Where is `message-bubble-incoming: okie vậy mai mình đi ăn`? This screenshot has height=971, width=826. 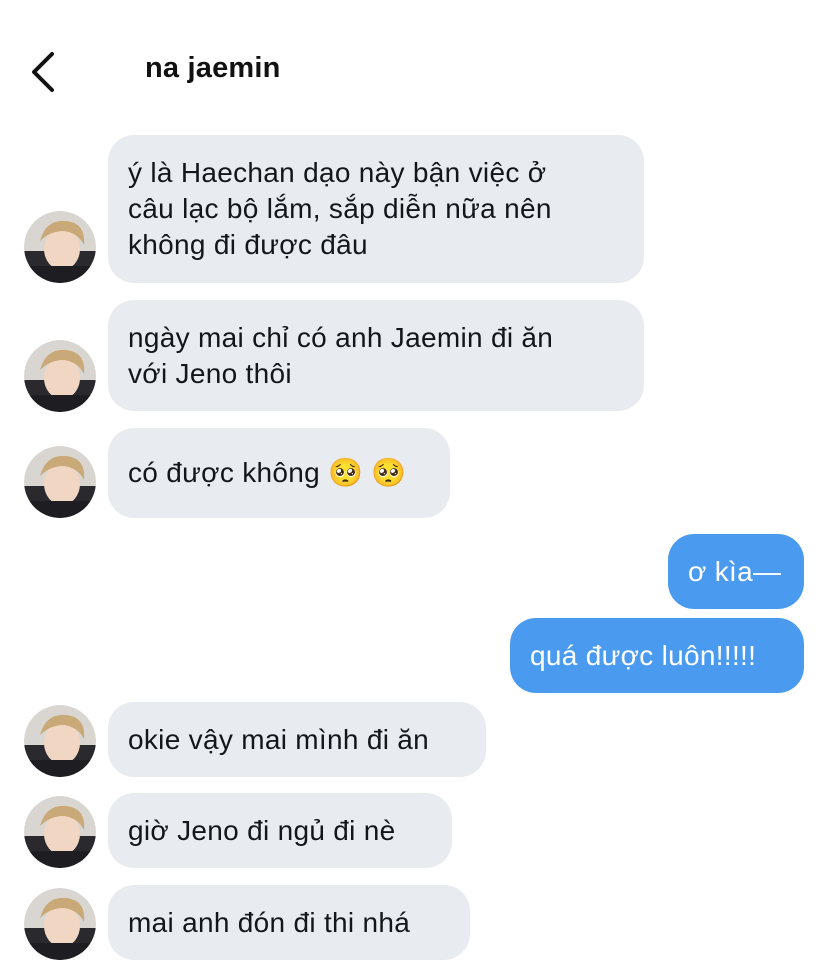 message-bubble-incoming: okie vậy mai mình đi ăn is located at coordinates (297, 739).